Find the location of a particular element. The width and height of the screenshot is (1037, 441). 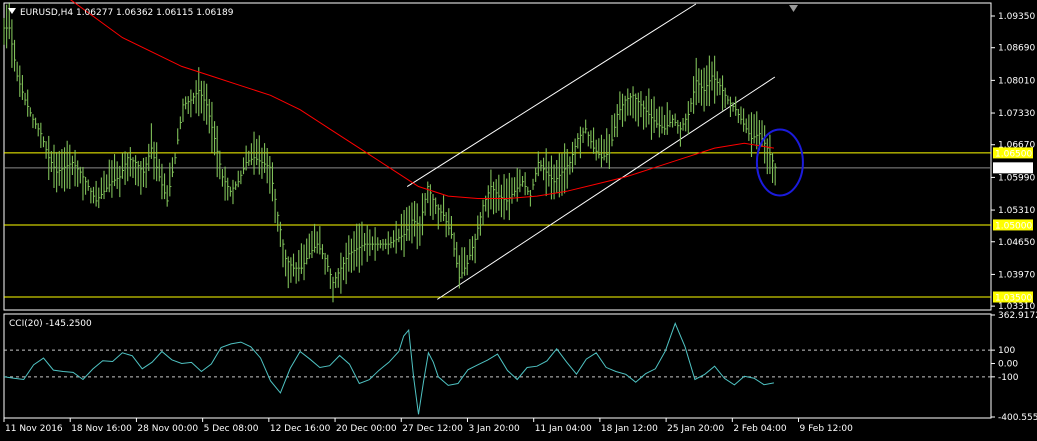

price-tick-label: 1.05310 is located at coordinates (1016, 211).